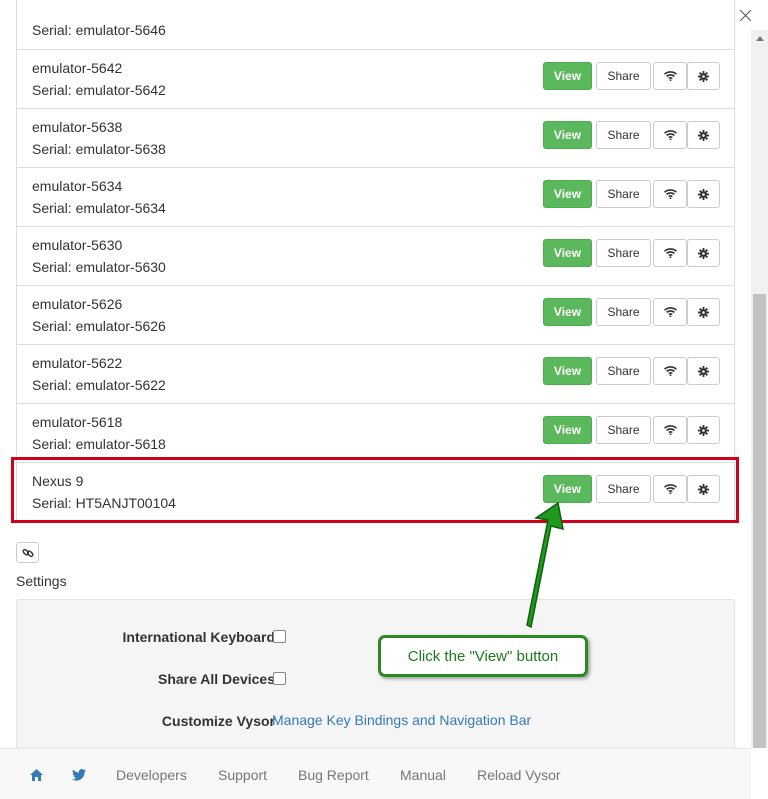 Image resolution: width=768 pixels, height=799 pixels. Describe the element at coordinates (759, 521) in the screenshot. I see `scrollbar-thumb` at that location.